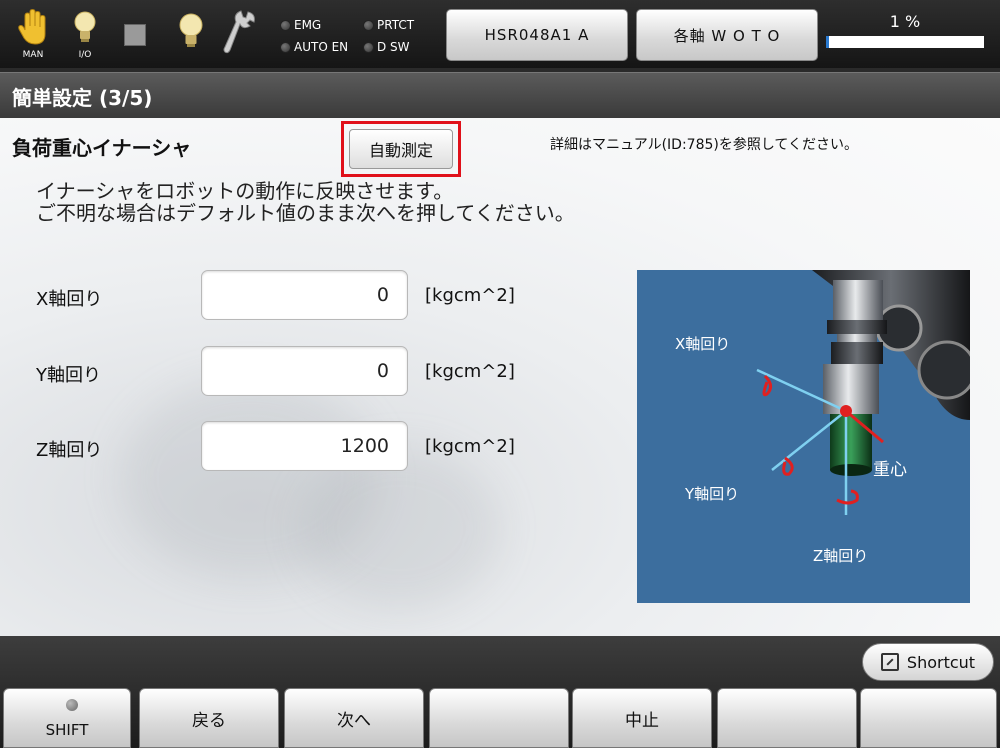 The height and width of the screenshot is (748, 1000). I want to click on dsw-led, so click(368, 47).